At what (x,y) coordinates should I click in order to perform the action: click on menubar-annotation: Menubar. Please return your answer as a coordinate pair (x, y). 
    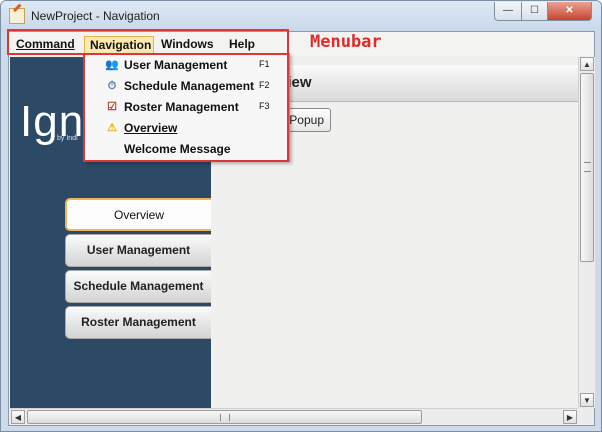
    Looking at the image, I should click on (346, 42).